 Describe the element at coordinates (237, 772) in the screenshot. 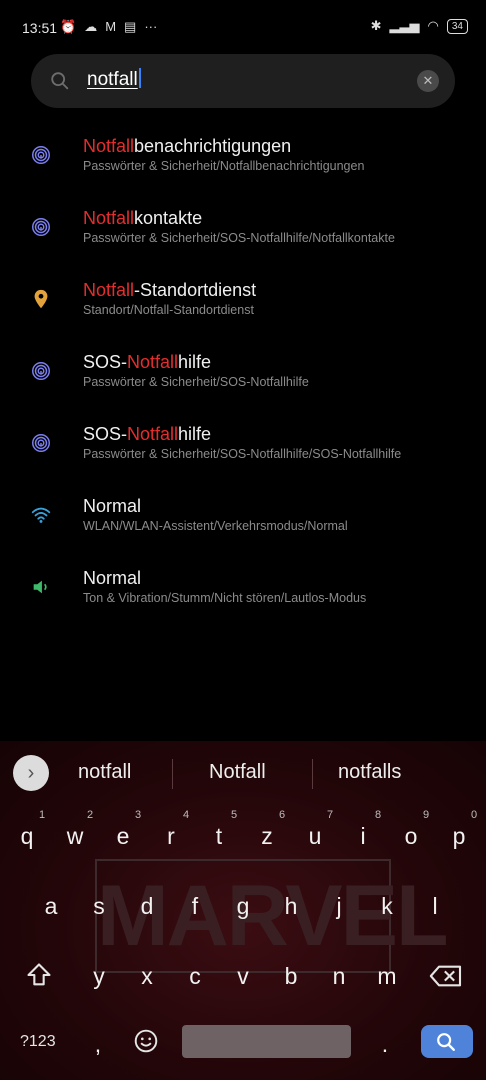

I see `suggestion-2: Notfall` at that location.